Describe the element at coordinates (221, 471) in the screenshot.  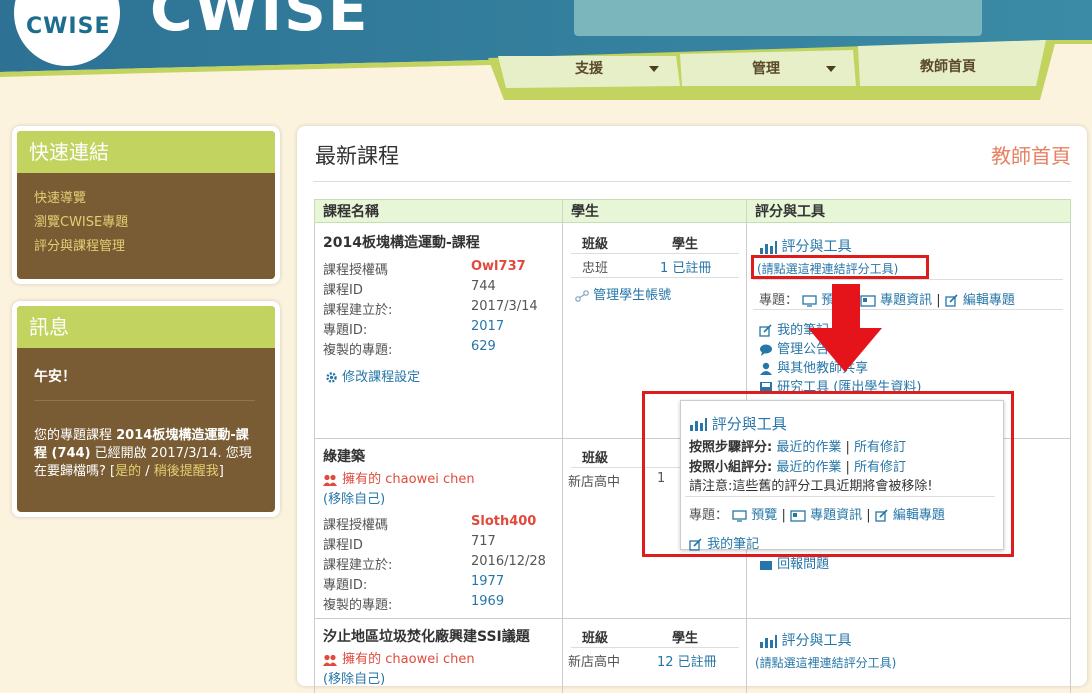
I see `message-end: ]` at that location.